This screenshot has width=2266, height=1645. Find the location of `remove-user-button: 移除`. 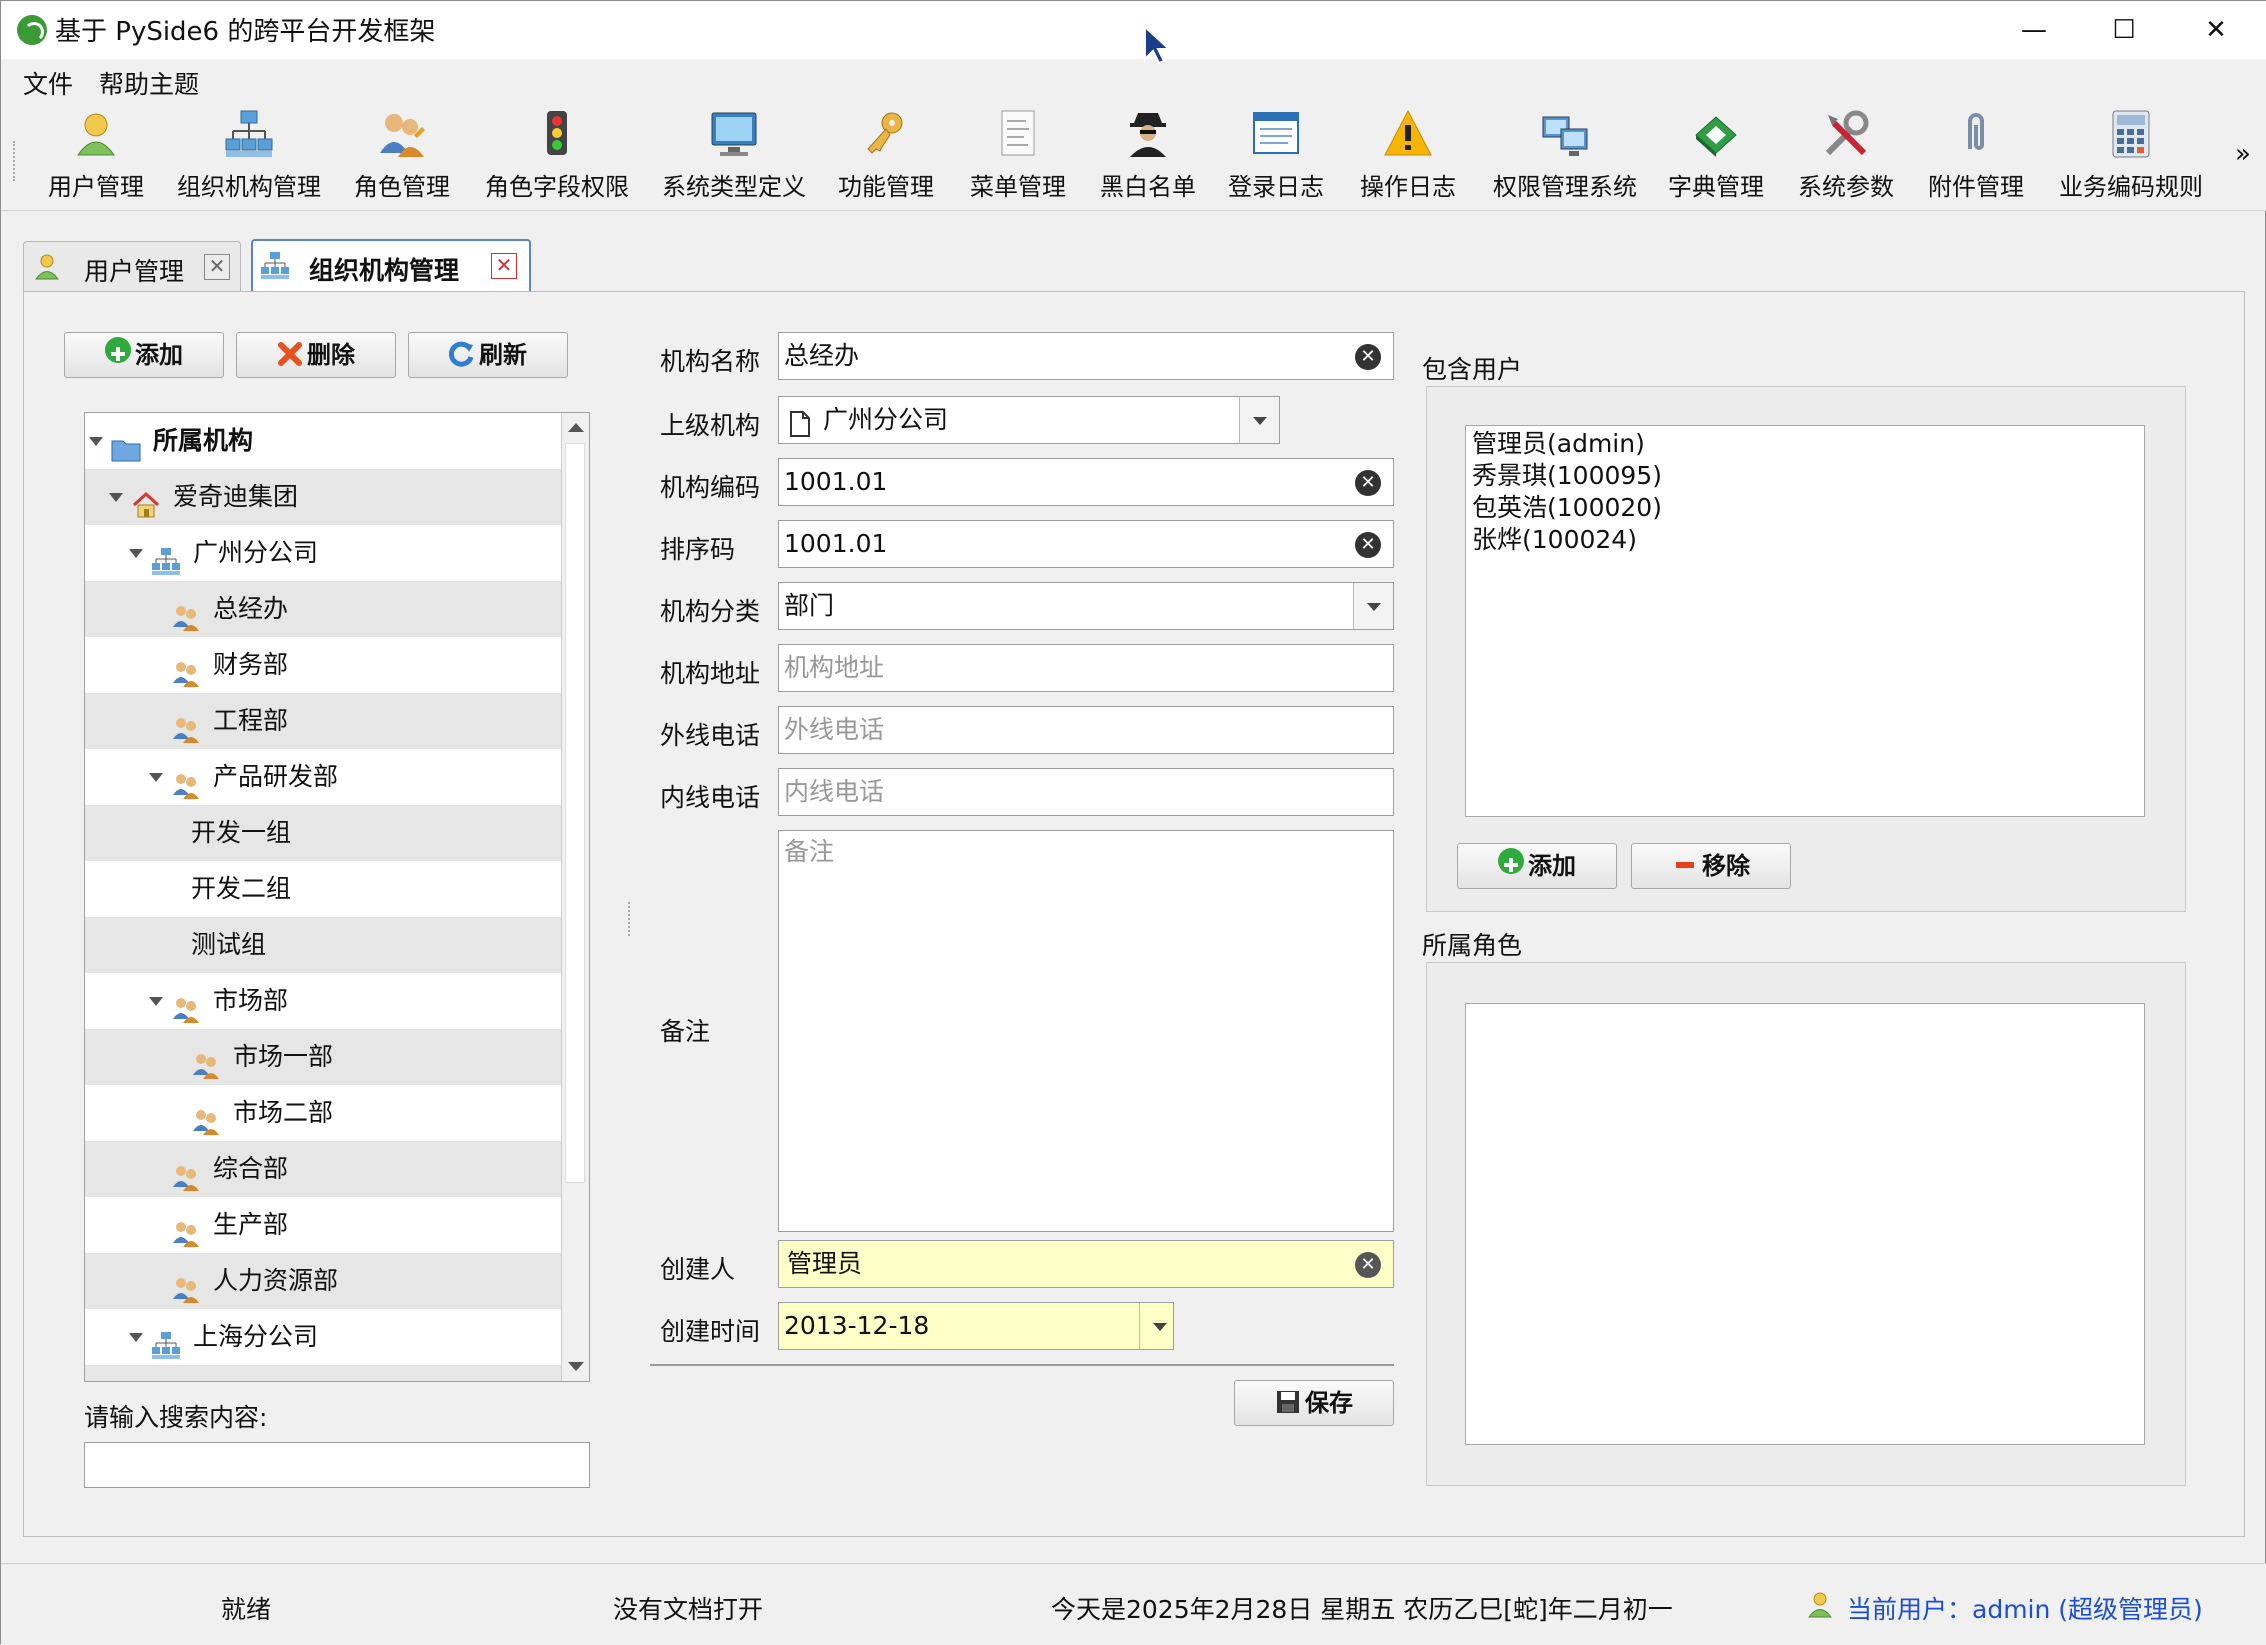

remove-user-button: 移除 is located at coordinates (1711, 866).